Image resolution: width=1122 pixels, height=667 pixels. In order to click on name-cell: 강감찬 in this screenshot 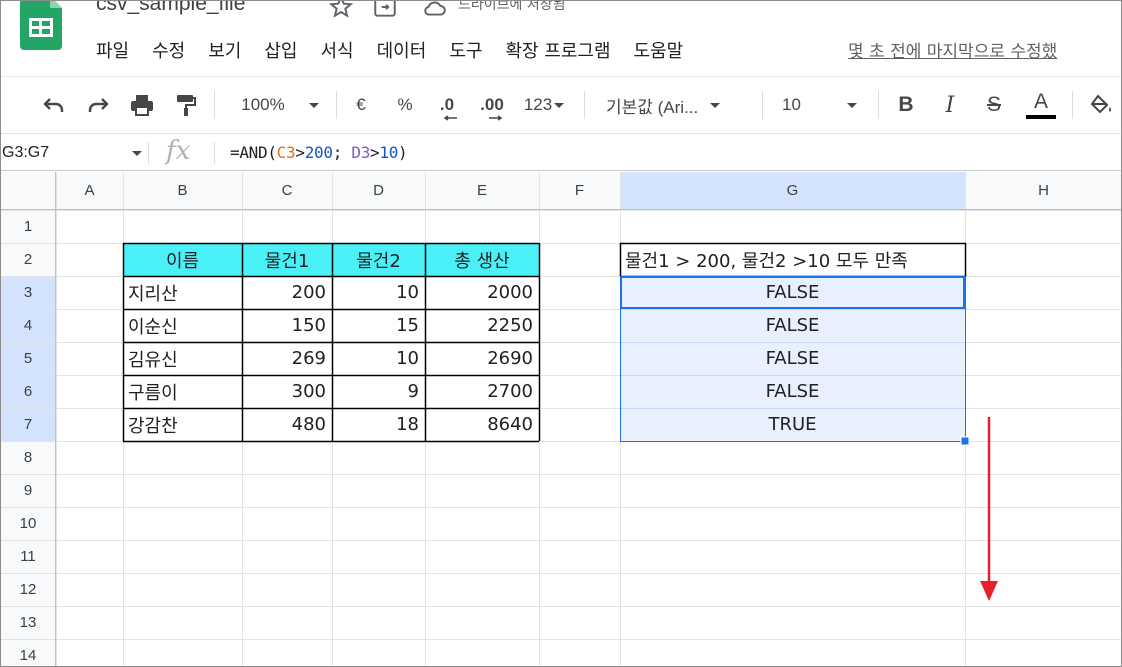, I will do `click(182, 424)`.